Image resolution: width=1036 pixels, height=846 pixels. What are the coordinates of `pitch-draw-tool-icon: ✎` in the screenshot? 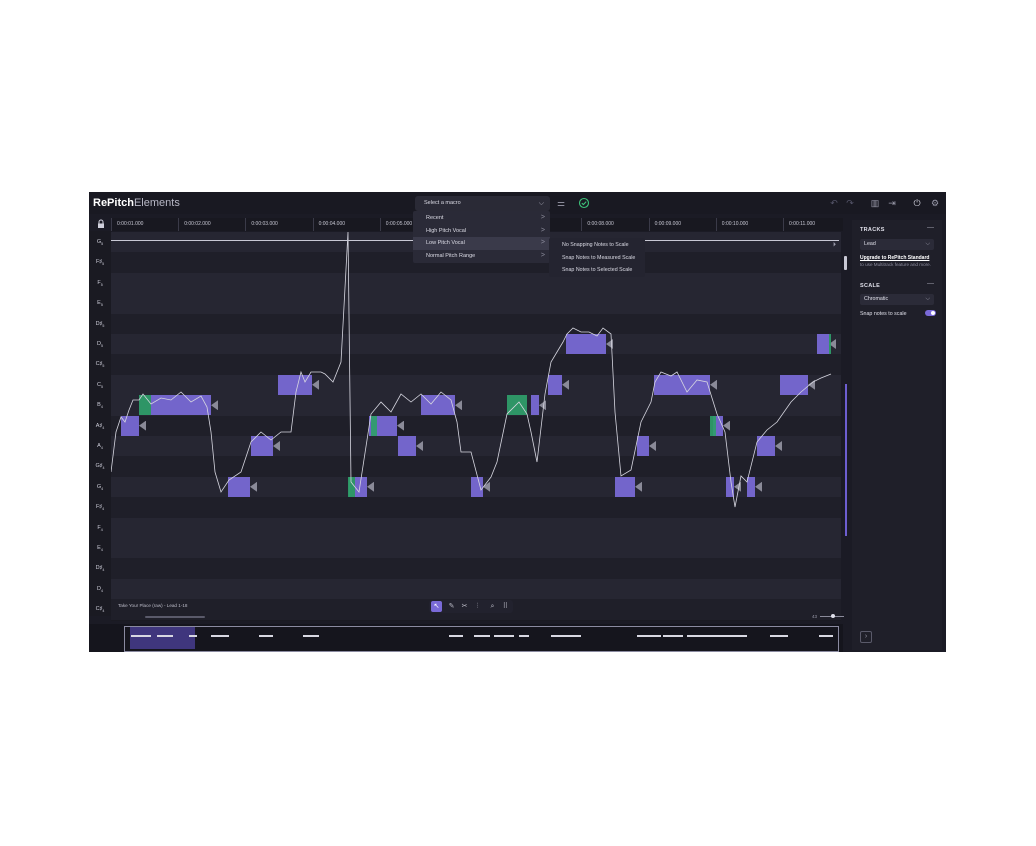 It's located at (451, 606).